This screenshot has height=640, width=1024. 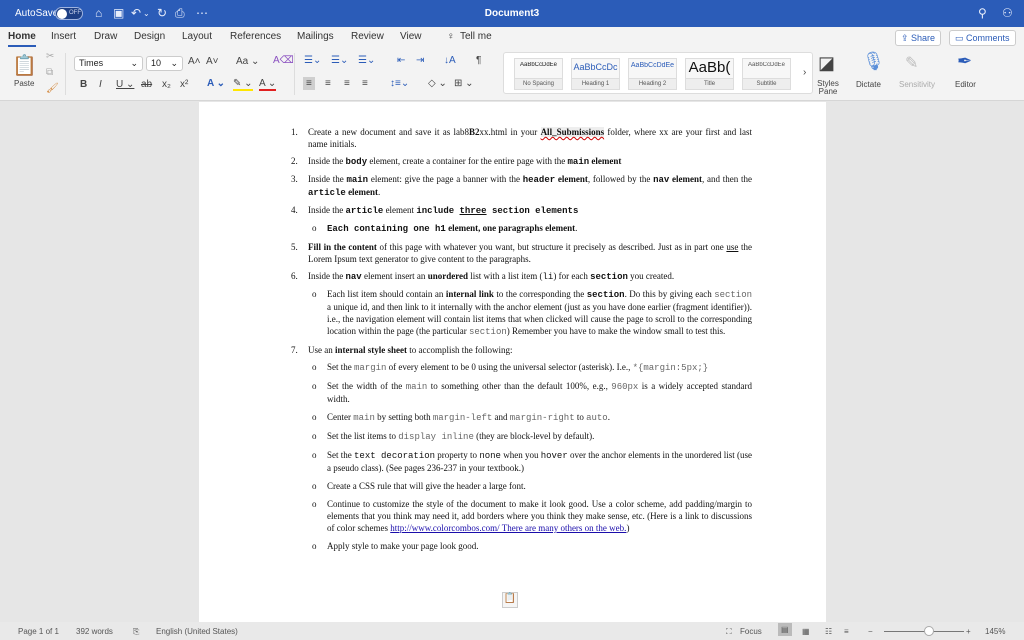 What do you see at coordinates (411, 36) in the screenshot?
I see `tab-view: View` at bounding box center [411, 36].